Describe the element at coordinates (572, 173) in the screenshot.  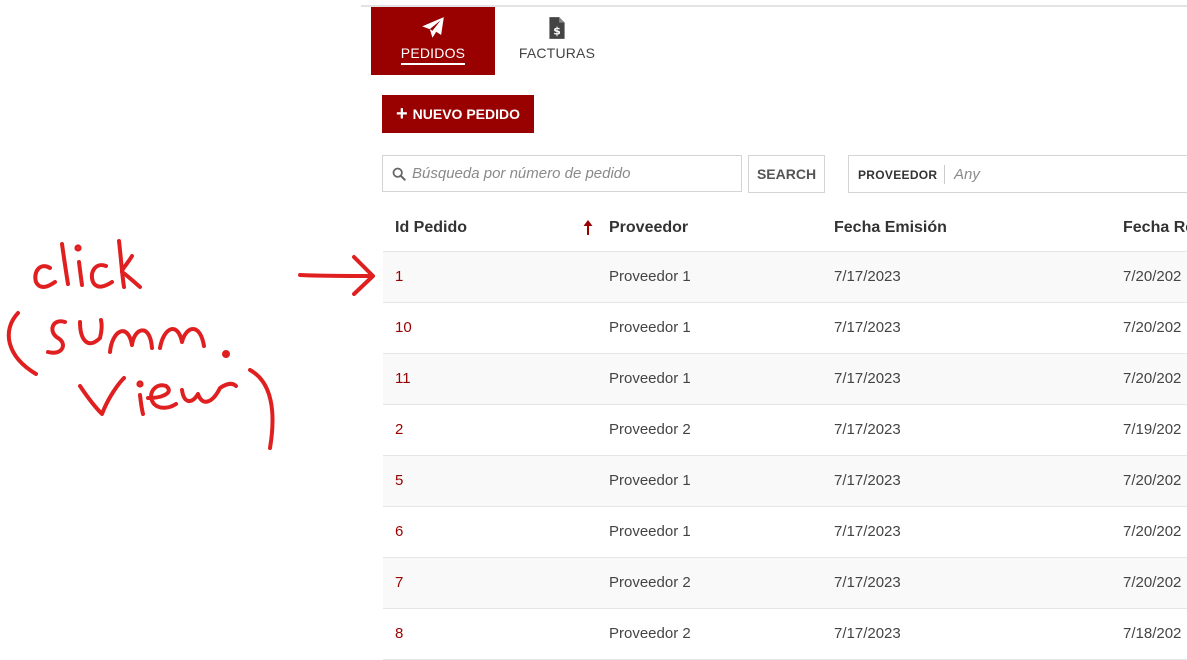
I see `search-input` at that location.